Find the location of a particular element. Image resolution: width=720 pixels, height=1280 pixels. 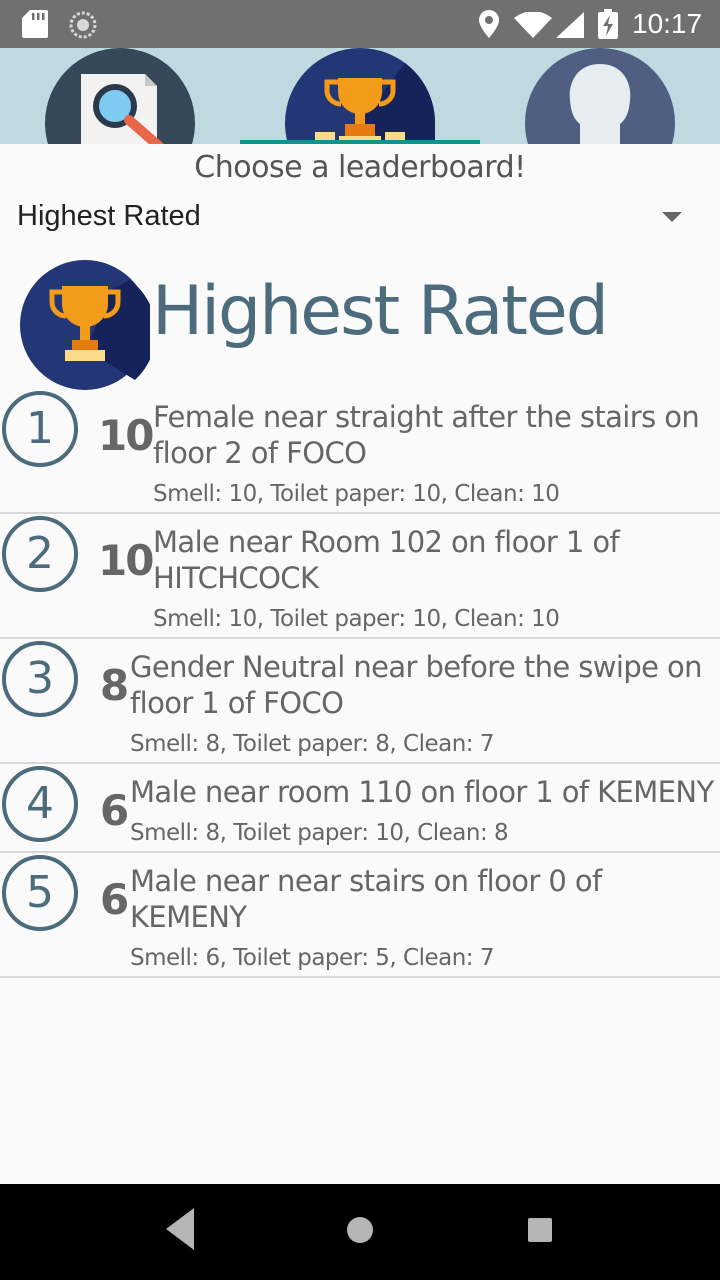

board-title: Highest Rated is located at coordinates (380, 311).